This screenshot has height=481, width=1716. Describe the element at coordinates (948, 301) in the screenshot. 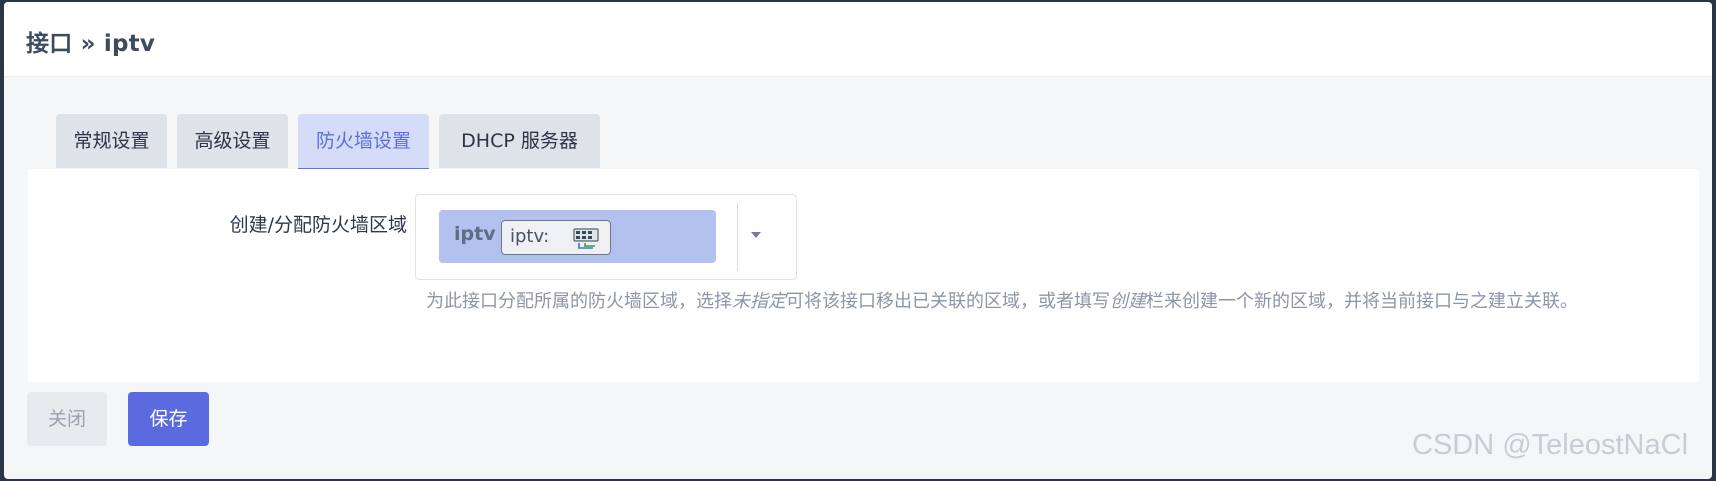

I see `description-text-2: 可将该接口移出已关联的区域，或者填写` at that location.